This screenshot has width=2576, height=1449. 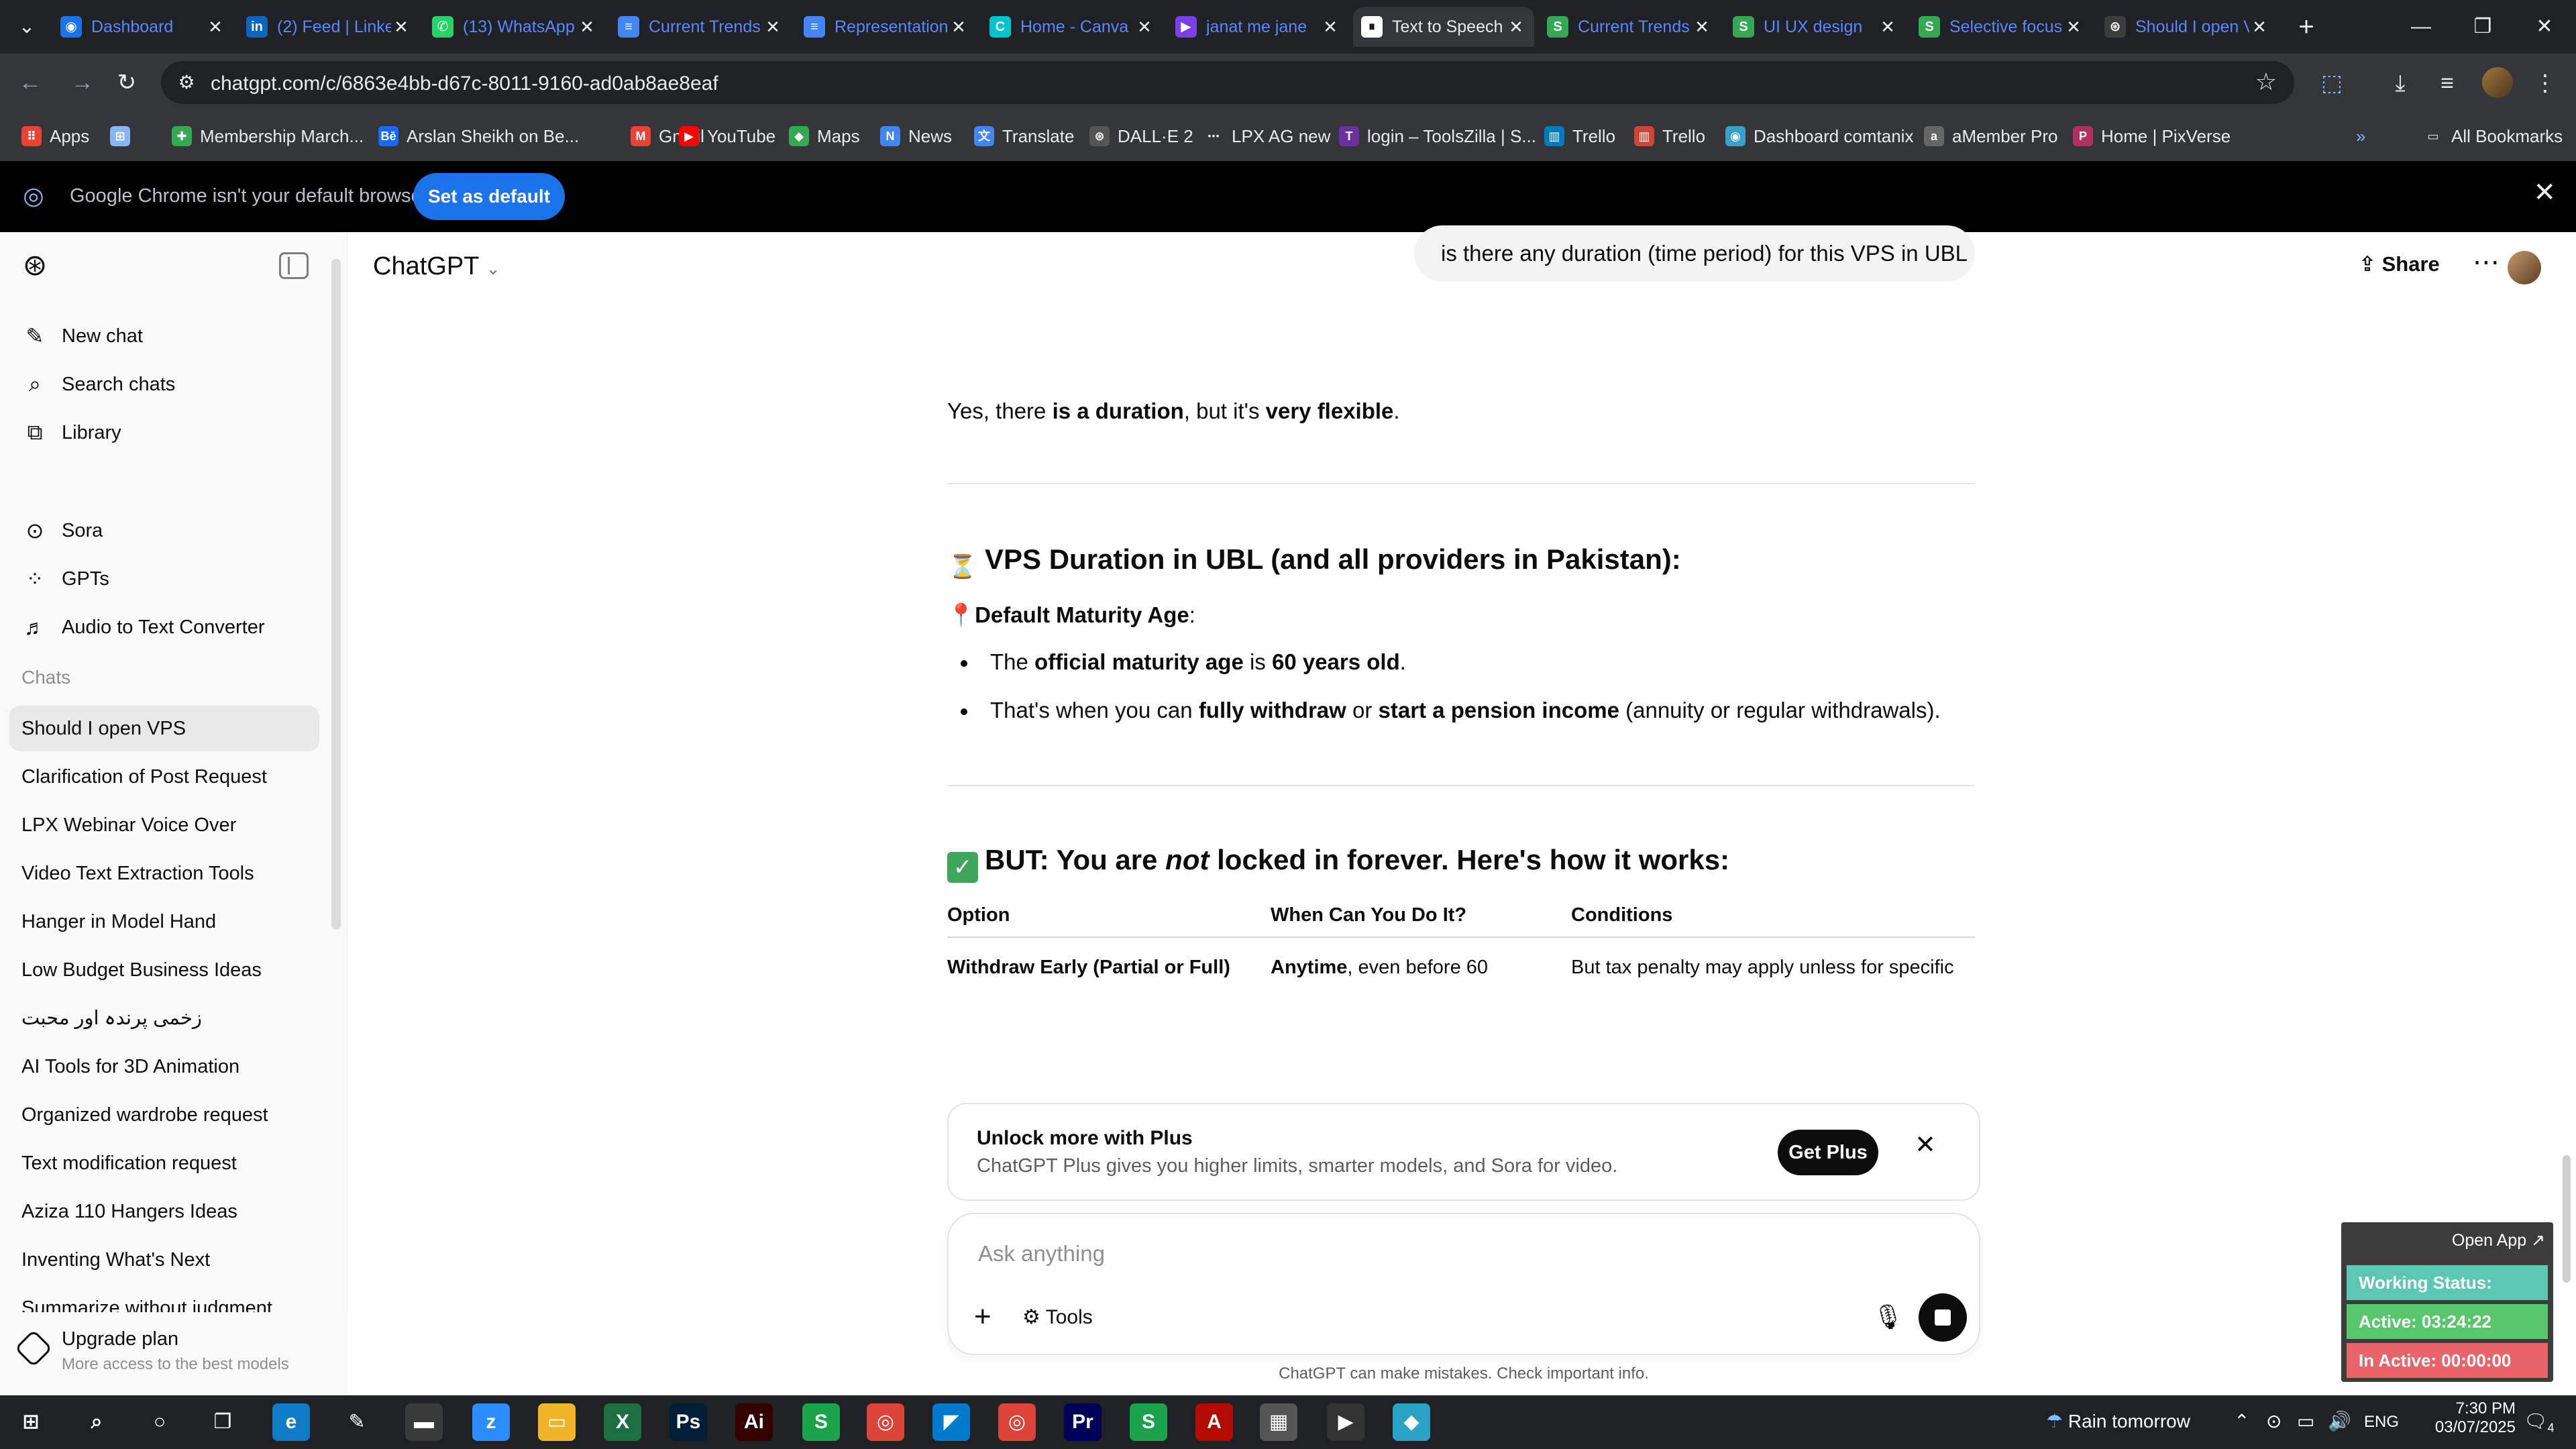 I want to click on extensions-icon: ⬚, so click(x=2332, y=83).